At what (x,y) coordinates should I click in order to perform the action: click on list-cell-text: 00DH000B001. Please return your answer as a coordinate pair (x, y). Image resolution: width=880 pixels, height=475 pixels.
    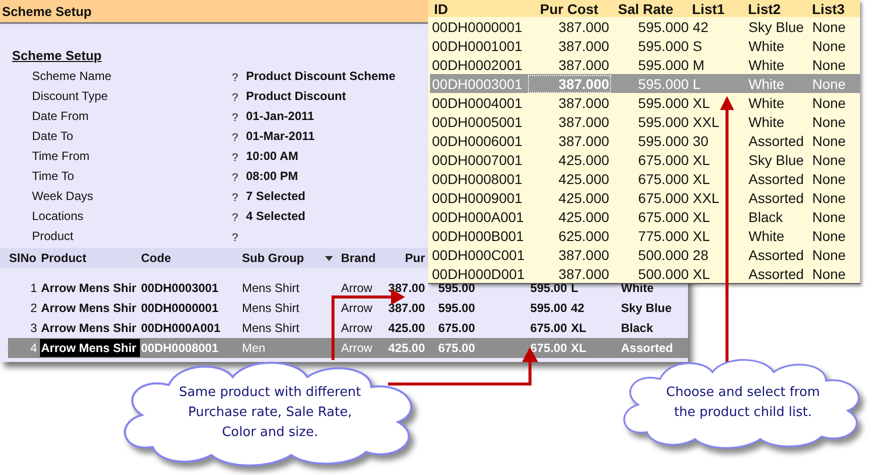
    Looking at the image, I should click on (478, 235).